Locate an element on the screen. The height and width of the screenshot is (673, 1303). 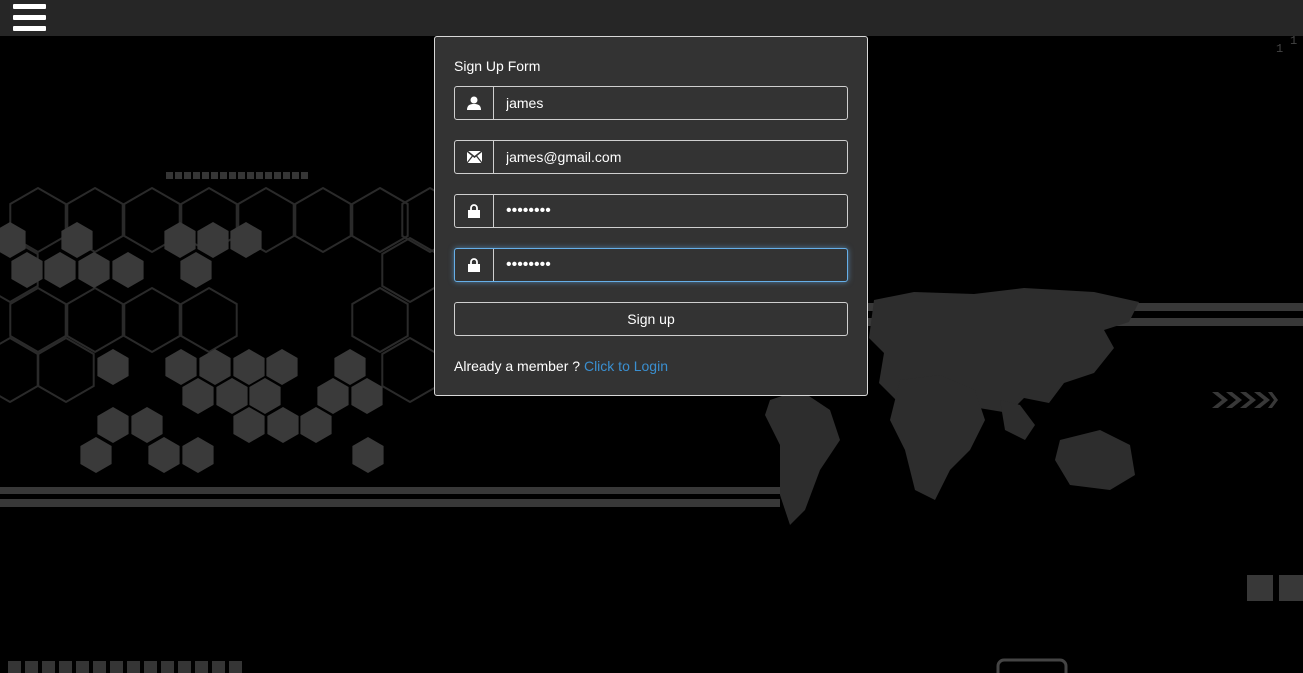
password-field is located at coordinates (651, 211).